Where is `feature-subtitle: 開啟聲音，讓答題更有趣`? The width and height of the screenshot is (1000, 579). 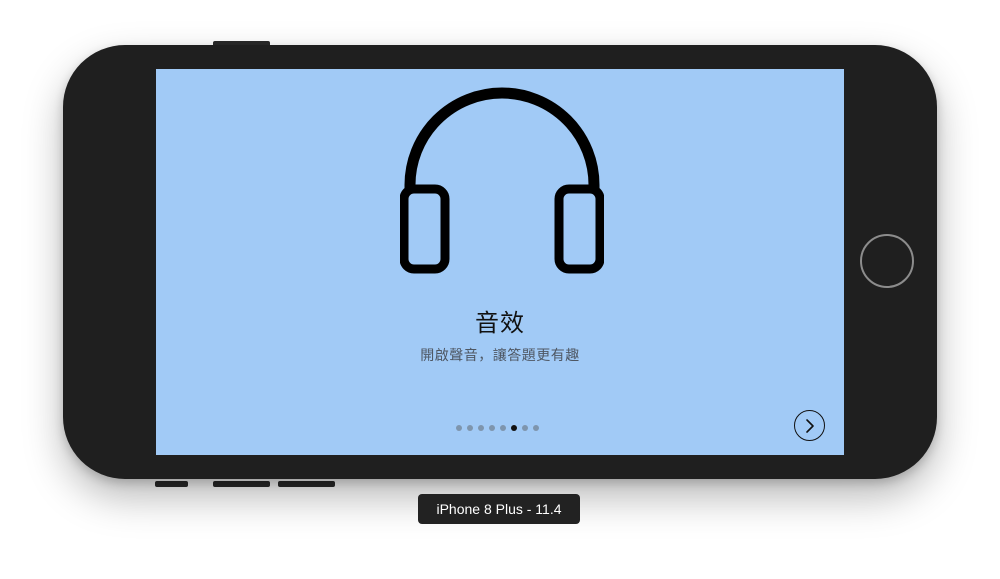
feature-subtitle: 開啟聲音，讓答題更有趣 is located at coordinates (500, 356).